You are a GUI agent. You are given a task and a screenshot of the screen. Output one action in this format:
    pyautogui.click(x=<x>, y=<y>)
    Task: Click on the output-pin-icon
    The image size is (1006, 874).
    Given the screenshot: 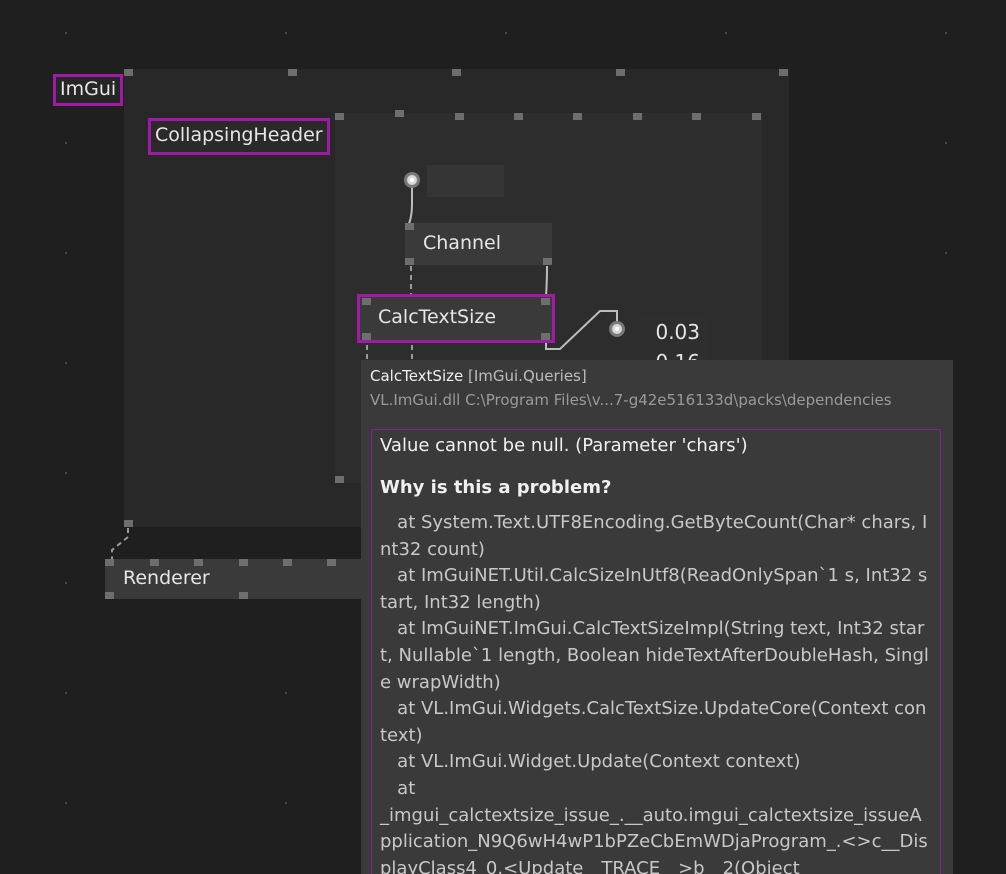 What is the action you would take?
    pyautogui.click(x=617, y=329)
    